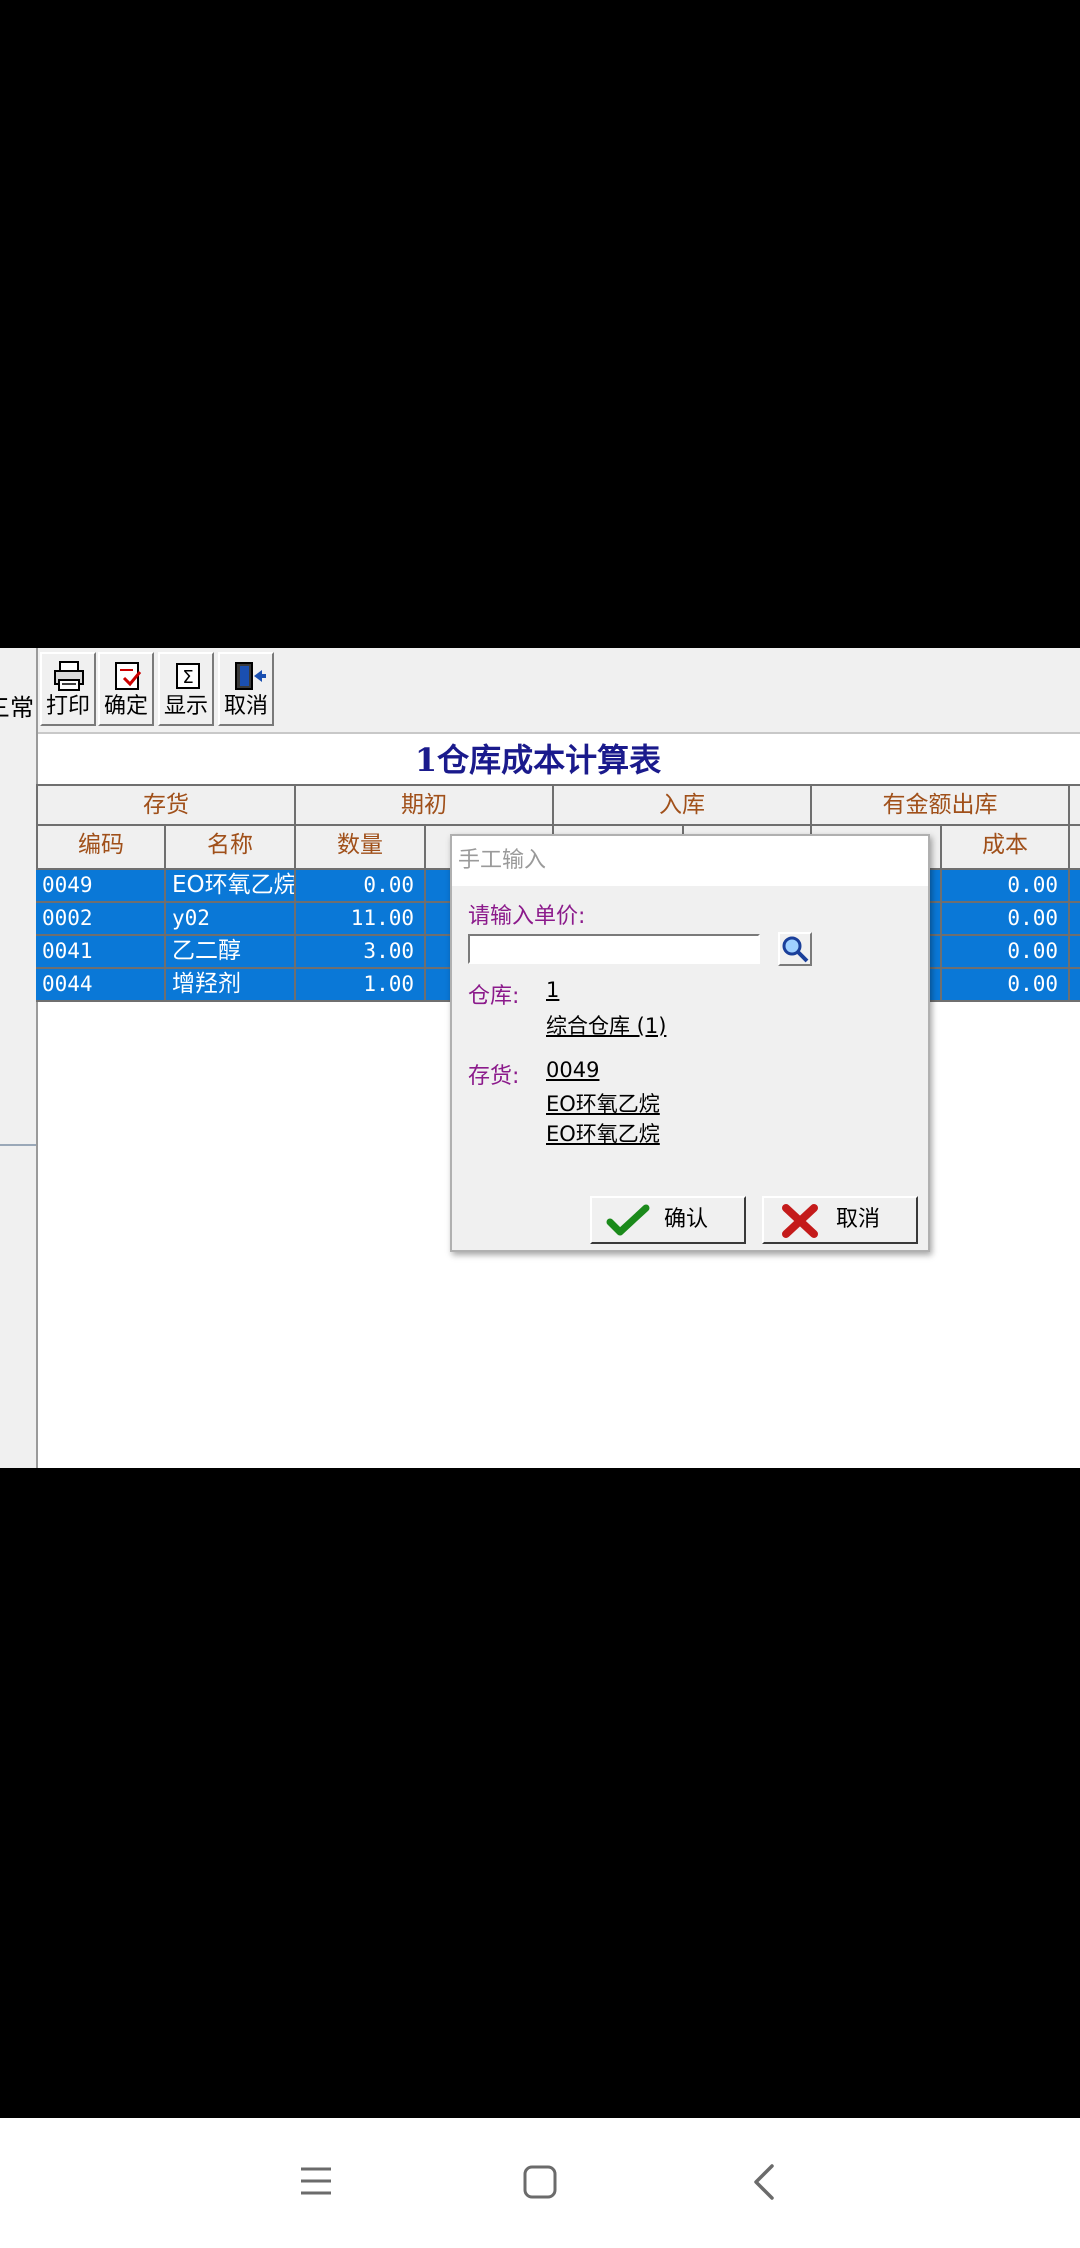 This screenshot has height=2248, width=1080. Describe the element at coordinates (553, 990) in the screenshot. I see `warehouse-code: 1` at that location.